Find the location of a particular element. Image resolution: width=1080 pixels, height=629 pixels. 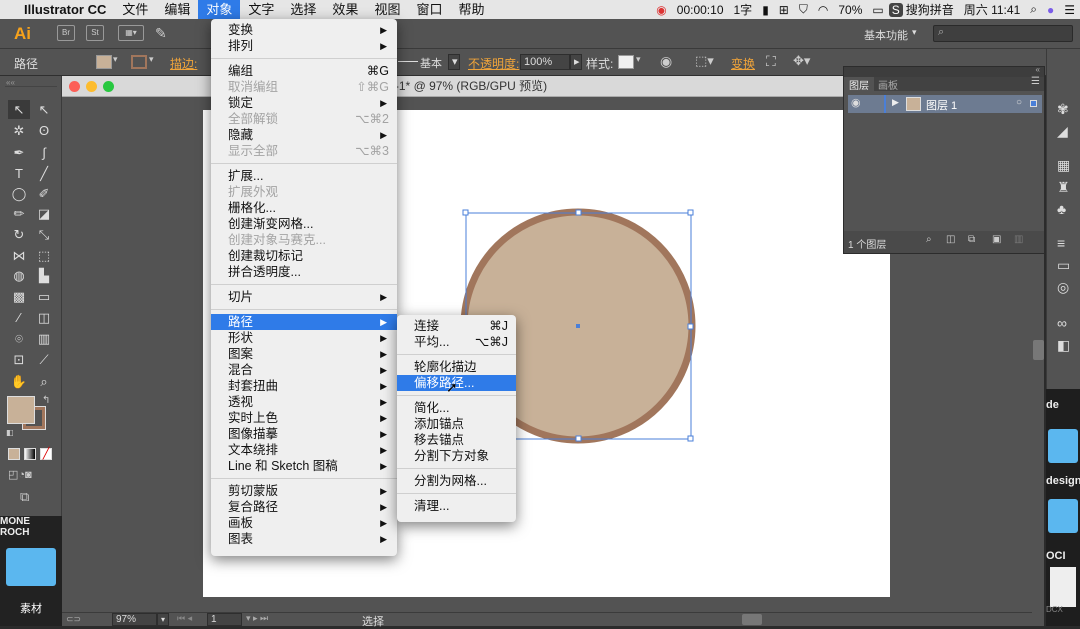

menu-effect: 效果 is located at coordinates (345, 9).